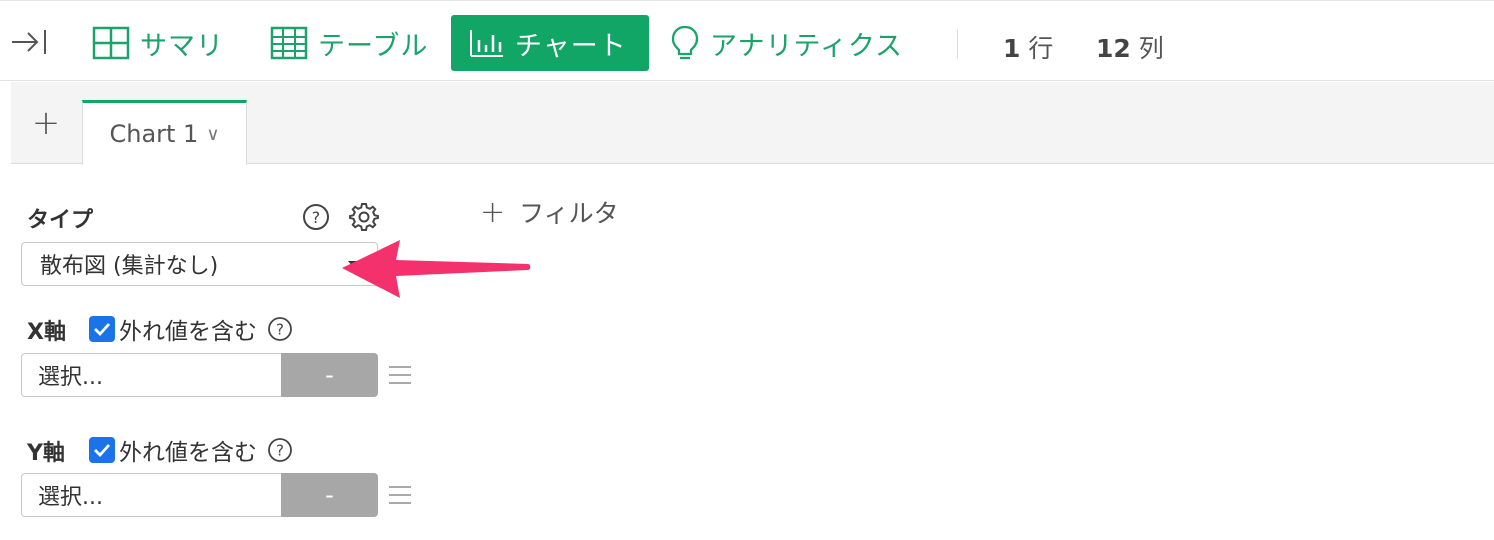  What do you see at coordinates (436, 269) in the screenshot?
I see `annotation-arrow-icon` at bounding box center [436, 269].